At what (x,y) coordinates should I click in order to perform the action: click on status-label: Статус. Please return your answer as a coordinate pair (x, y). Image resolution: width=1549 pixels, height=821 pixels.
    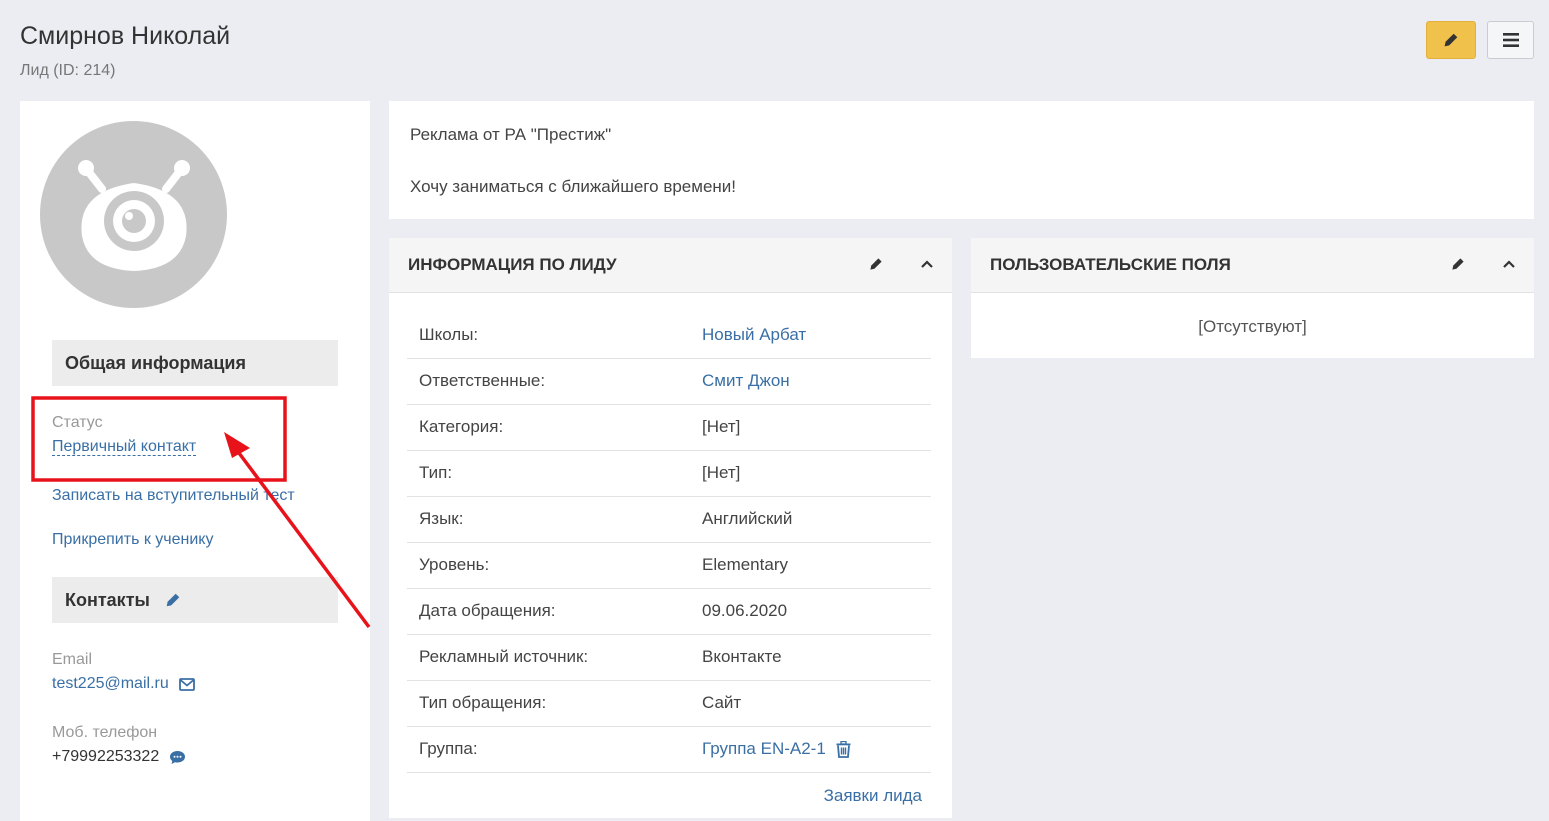
    Looking at the image, I should click on (77, 422).